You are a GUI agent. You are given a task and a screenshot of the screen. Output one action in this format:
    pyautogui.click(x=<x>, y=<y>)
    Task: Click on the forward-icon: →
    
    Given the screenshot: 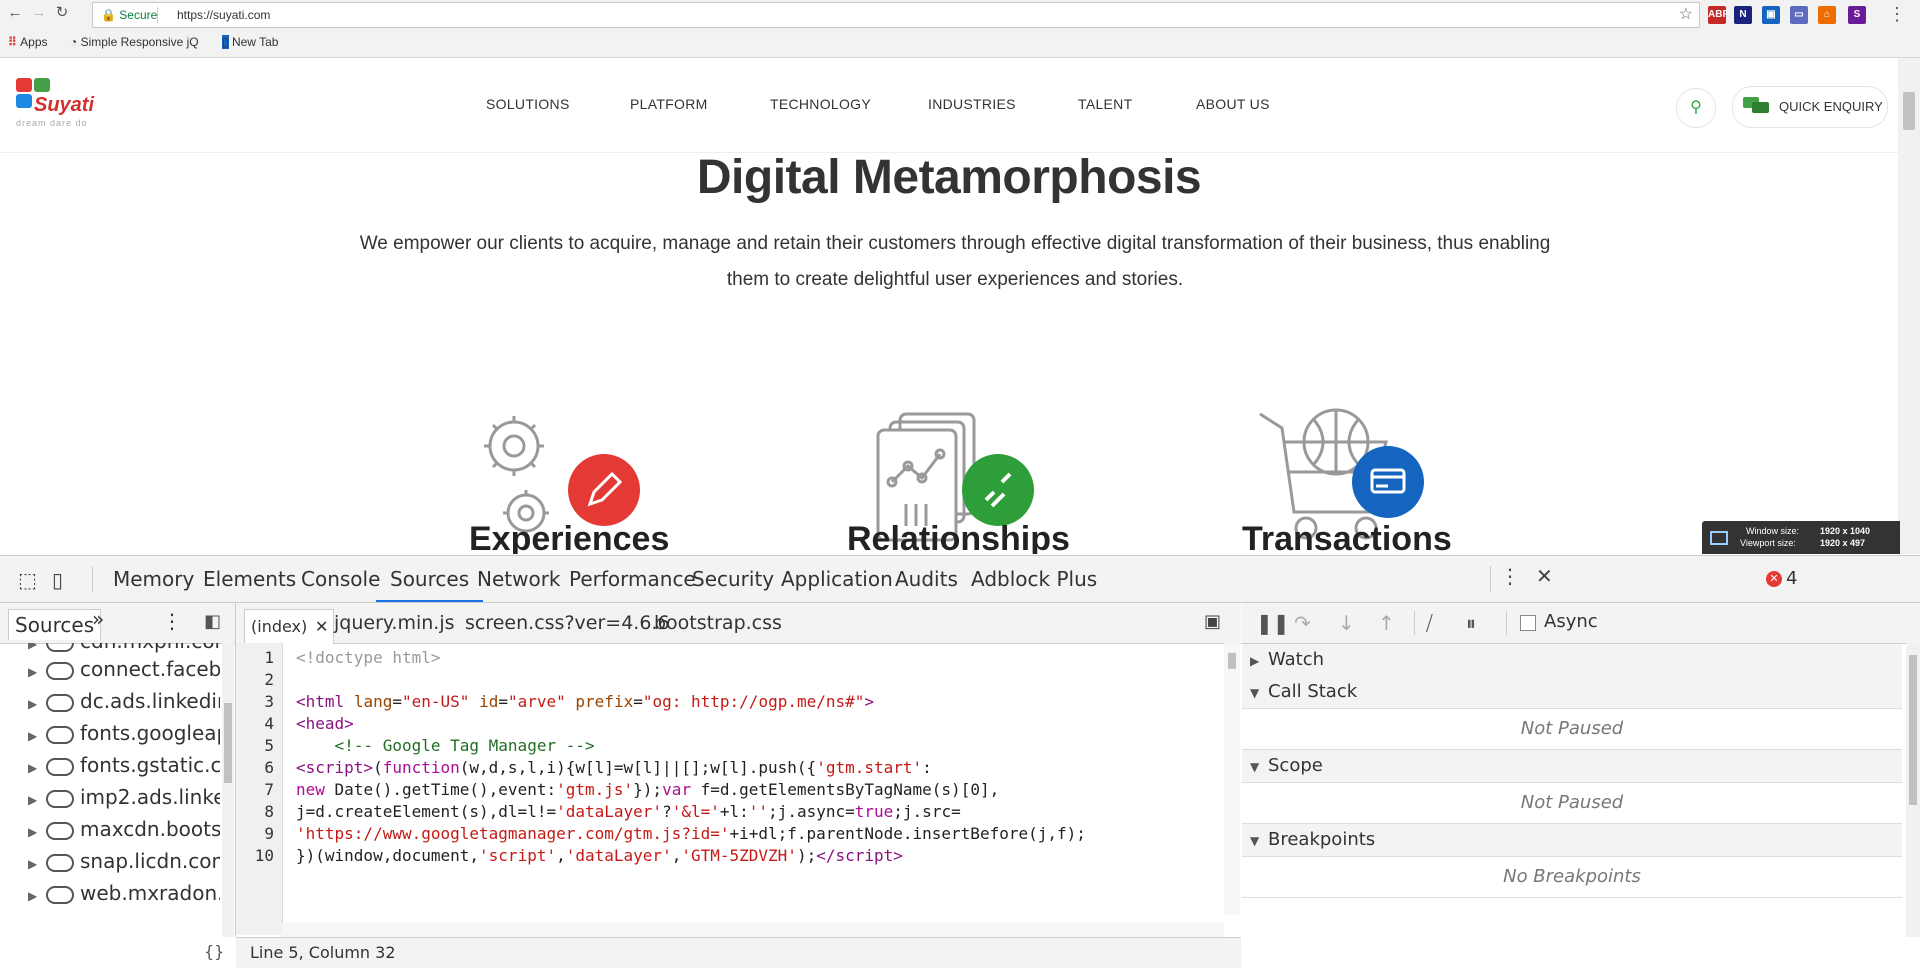 What is the action you would take?
    pyautogui.click(x=39, y=13)
    